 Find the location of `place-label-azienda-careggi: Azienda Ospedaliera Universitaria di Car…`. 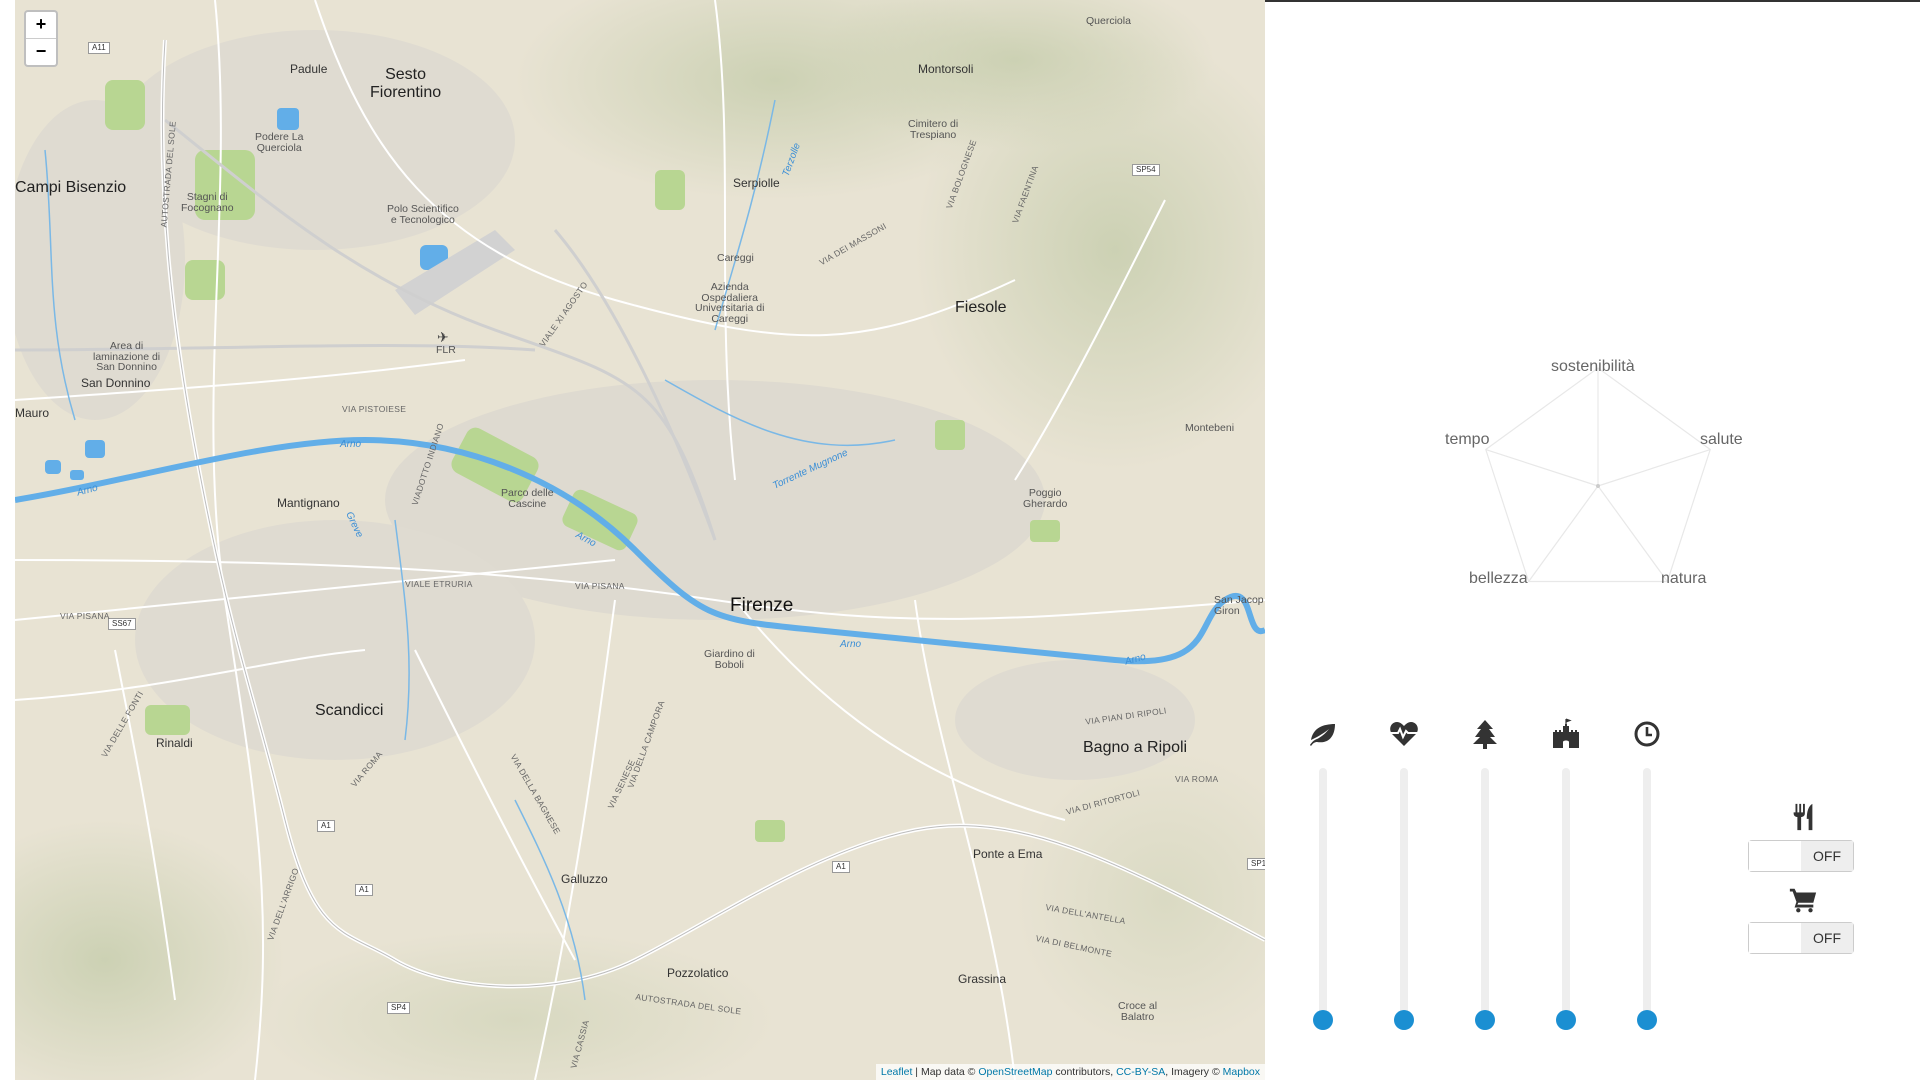

place-label-azienda-careggi: Azienda Ospedaliera Universitaria di Car… is located at coordinates (730, 303).